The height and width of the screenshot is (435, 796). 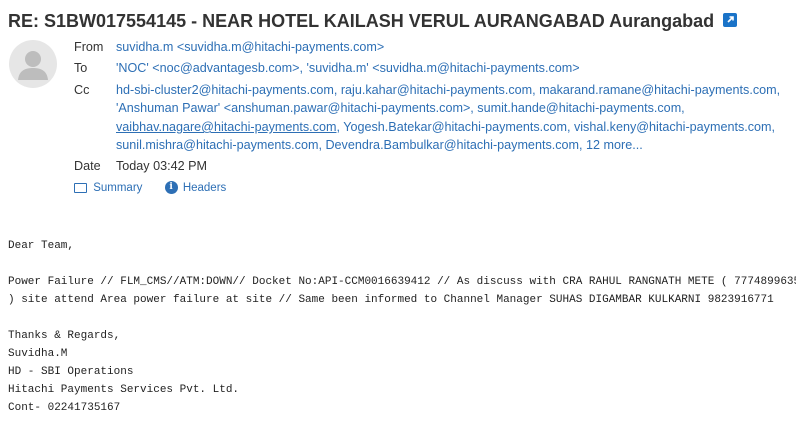 I want to click on to-label: To, so click(x=81, y=68).